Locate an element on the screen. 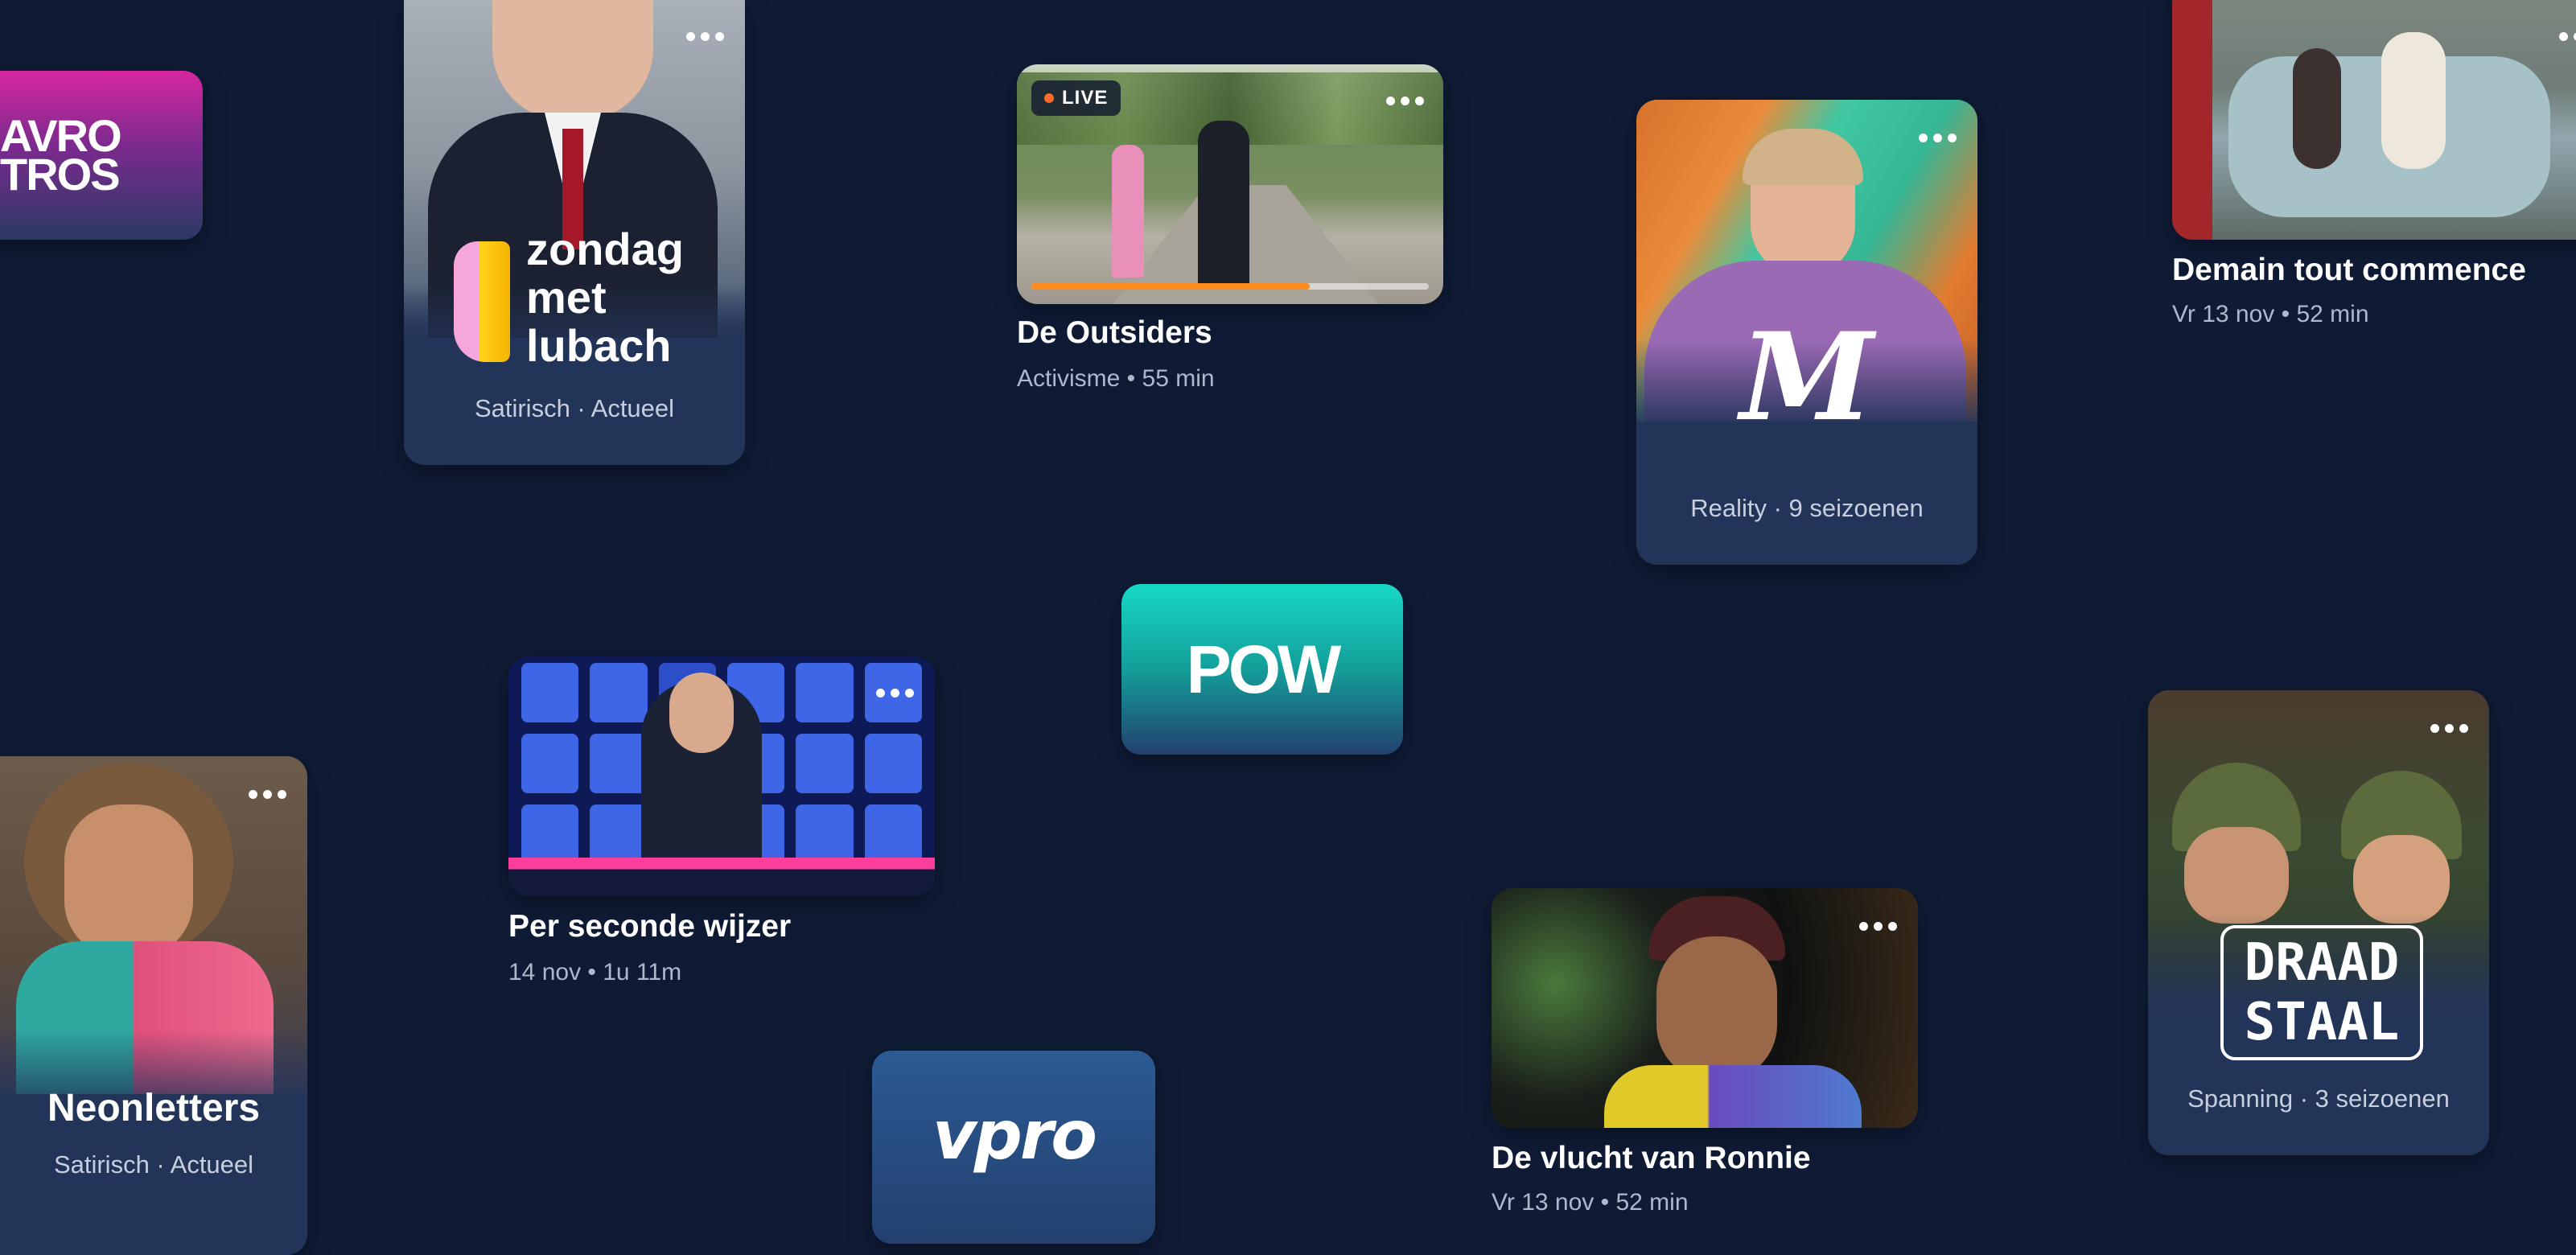  show-card-neonletters: Neonletters Satirisch · Actueel is located at coordinates (153, 1006).